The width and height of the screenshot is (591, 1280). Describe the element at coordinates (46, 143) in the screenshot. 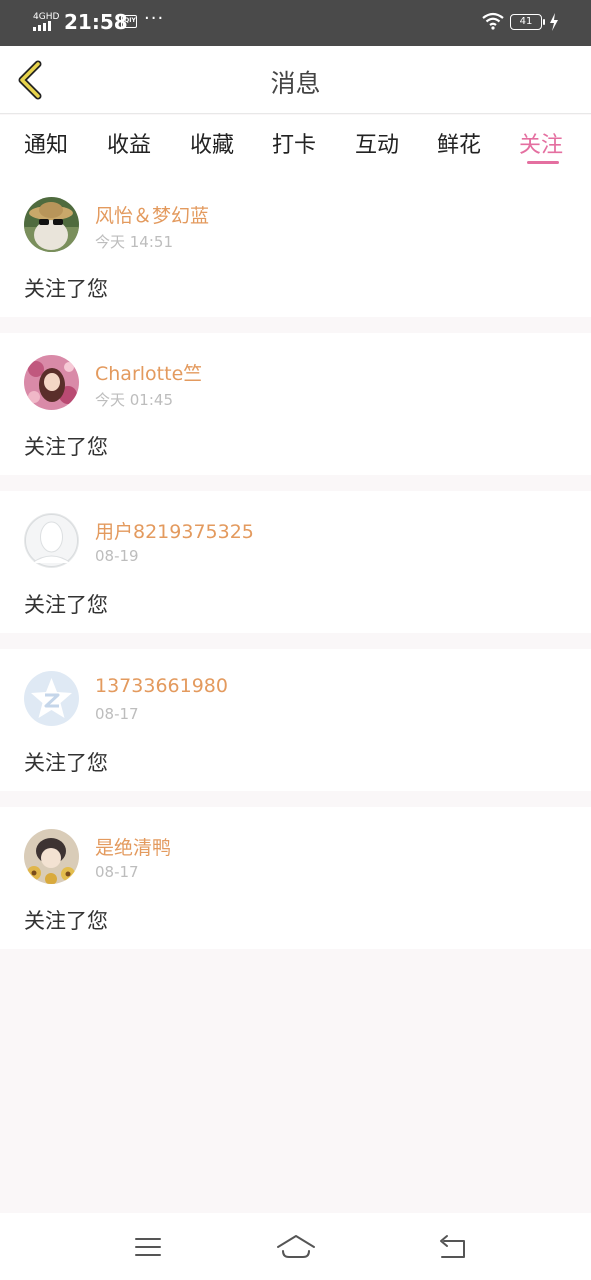

I see `tab-notifications: 通知` at that location.